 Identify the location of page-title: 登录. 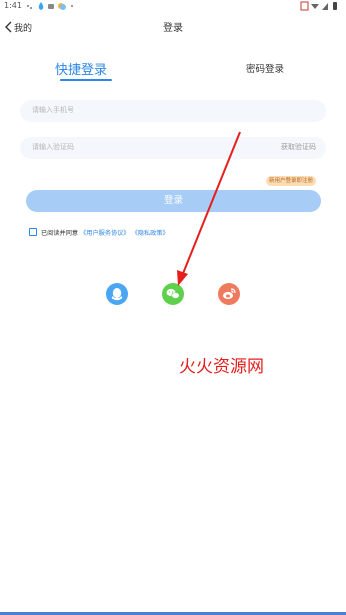
(173, 28).